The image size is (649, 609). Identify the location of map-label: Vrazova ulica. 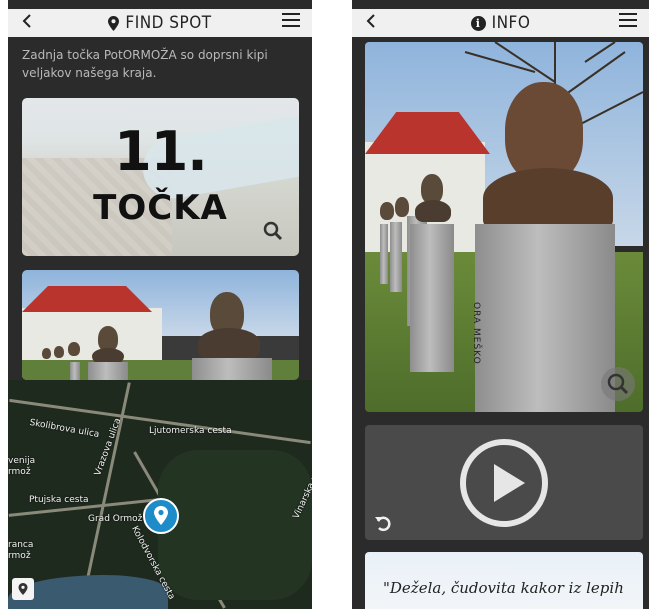
(108, 447).